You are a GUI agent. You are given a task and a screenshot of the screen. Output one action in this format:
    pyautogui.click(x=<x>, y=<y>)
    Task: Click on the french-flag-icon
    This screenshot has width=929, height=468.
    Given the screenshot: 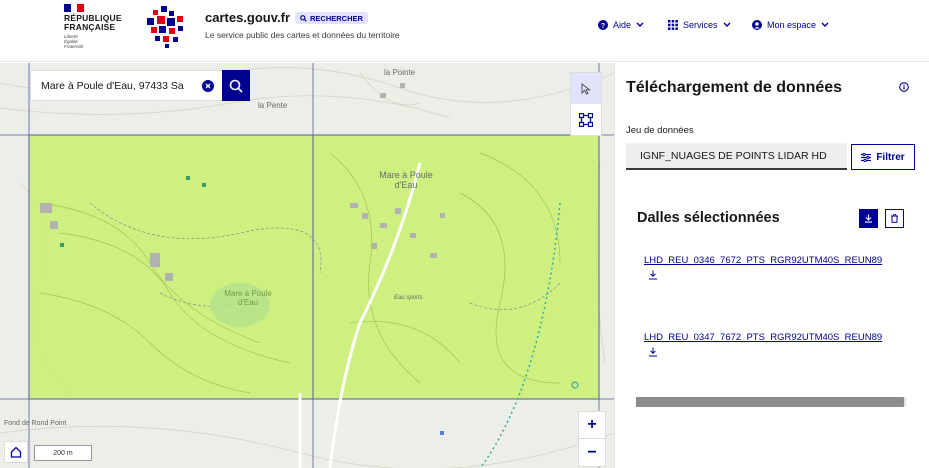 What is the action you would take?
    pyautogui.click(x=74, y=8)
    